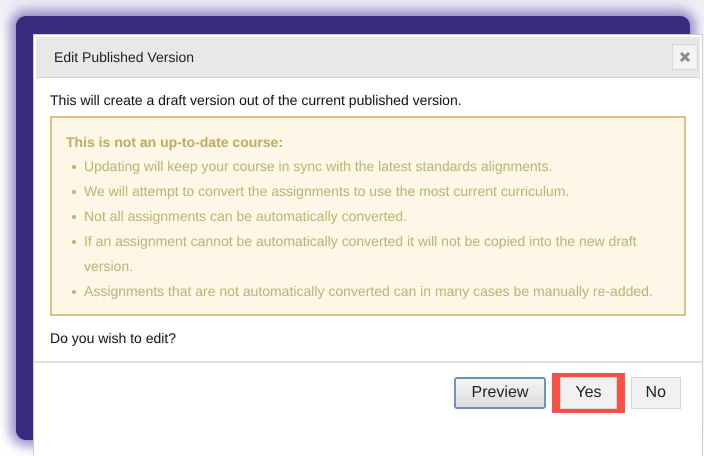 This screenshot has height=456, width=704. Describe the element at coordinates (500, 393) in the screenshot. I see `dialog-button: Preview` at that location.